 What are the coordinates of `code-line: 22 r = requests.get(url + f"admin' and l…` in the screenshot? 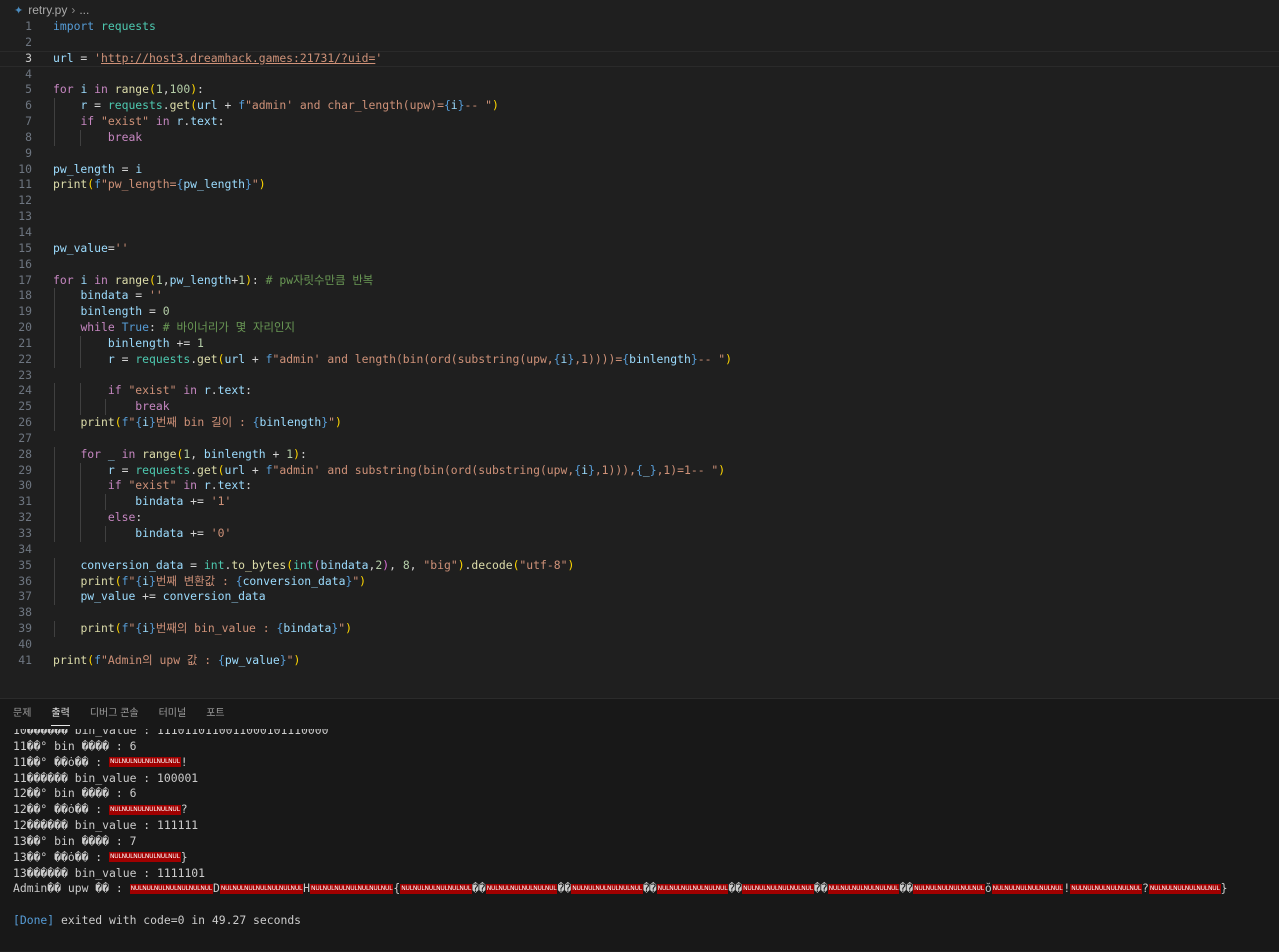 It's located at (639, 359).